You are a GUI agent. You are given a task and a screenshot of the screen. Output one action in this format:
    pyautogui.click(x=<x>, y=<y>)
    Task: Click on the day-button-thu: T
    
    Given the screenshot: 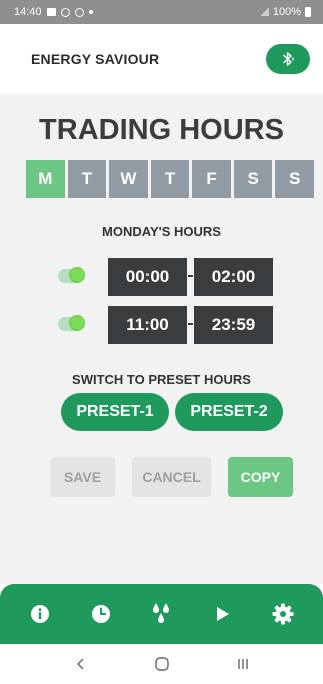 What is the action you would take?
    pyautogui.click(x=170, y=179)
    